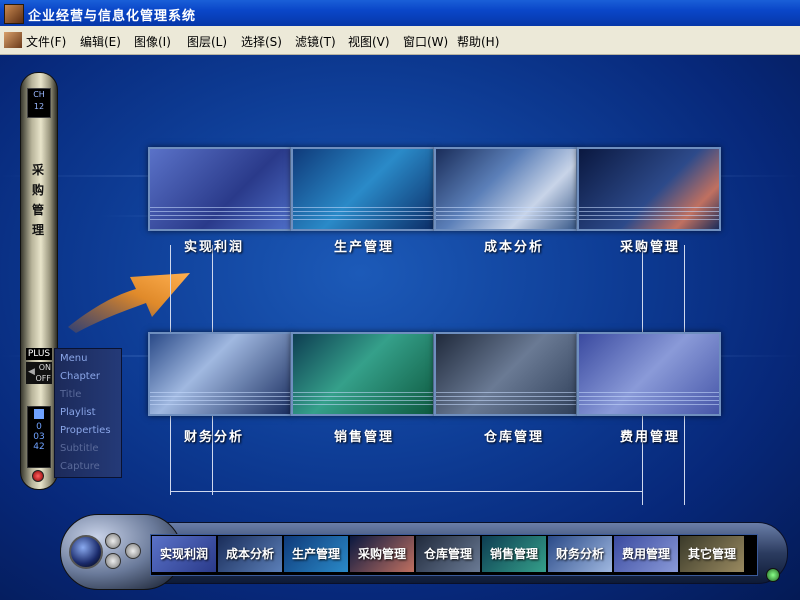  Describe the element at coordinates (85, 430) in the screenshot. I see `player-menu-properties: Properties` at that location.